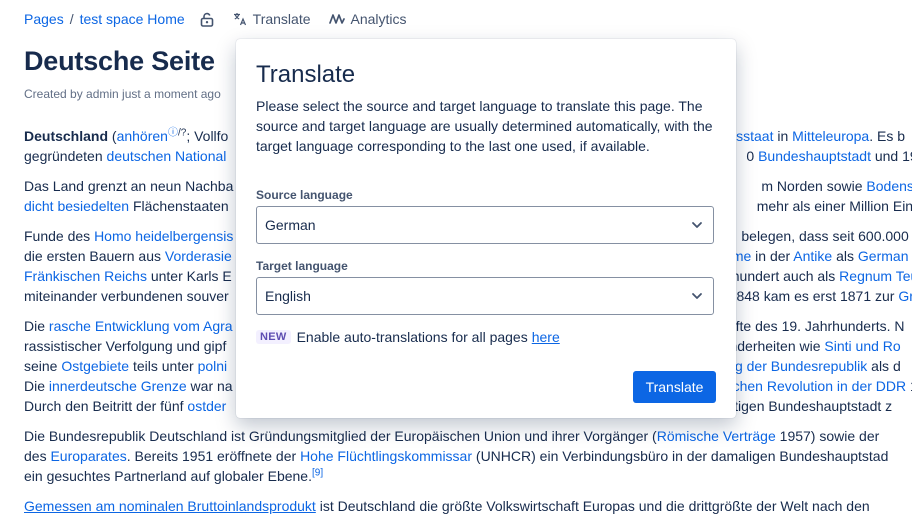 The width and height of the screenshot is (912, 526). What do you see at coordinates (485, 225) in the screenshot?
I see `source-language-select: German` at bounding box center [485, 225].